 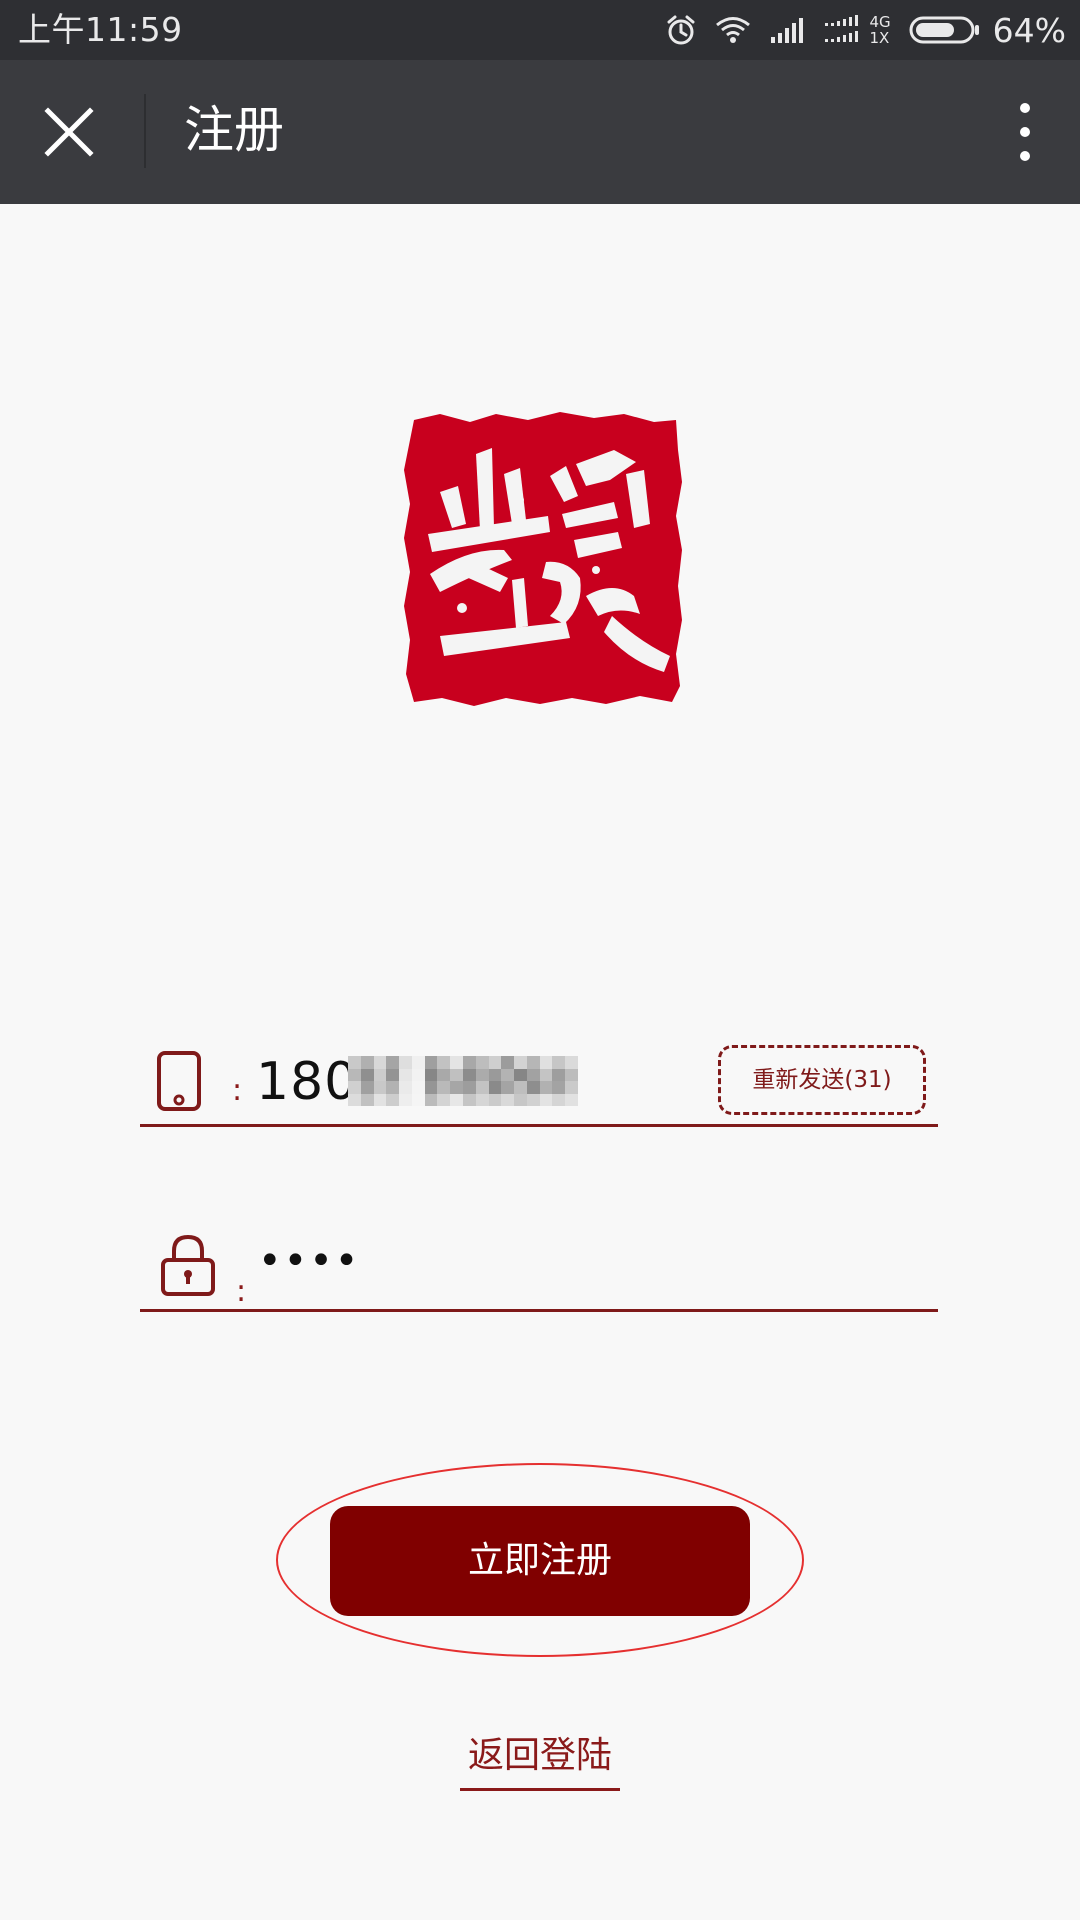 I want to click on lock-icon, so click(x=188, y=1265).